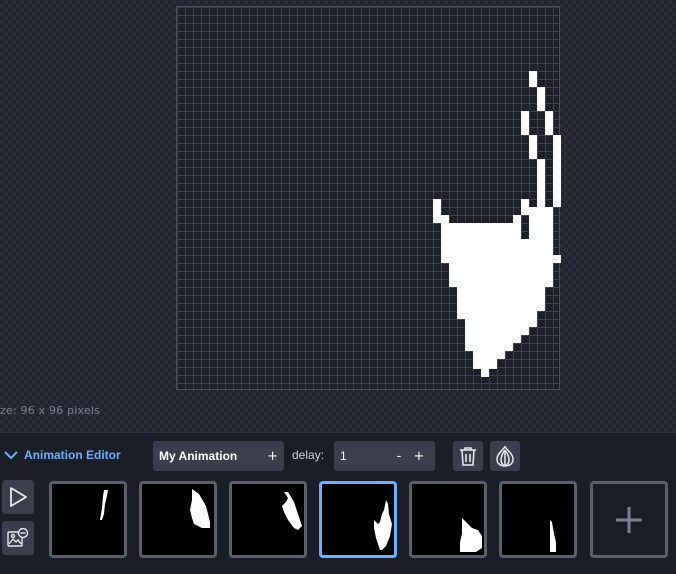 The image size is (676, 574). I want to click on chevron-down-icon, so click(11, 455).